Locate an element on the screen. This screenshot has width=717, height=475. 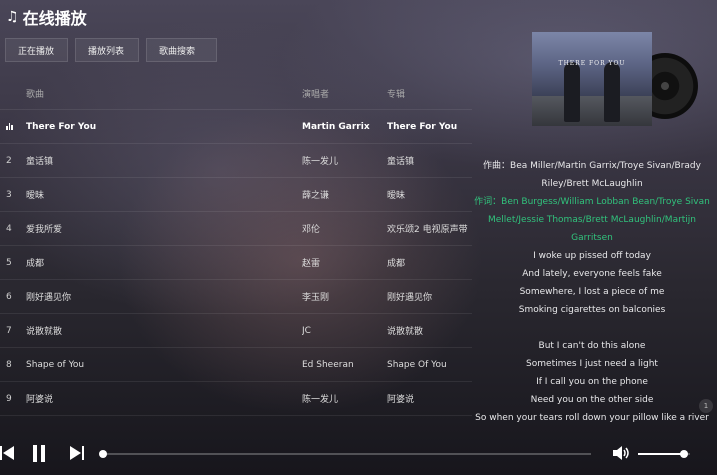
album-cover: THERE FOR YOU is located at coordinates (615, 79).